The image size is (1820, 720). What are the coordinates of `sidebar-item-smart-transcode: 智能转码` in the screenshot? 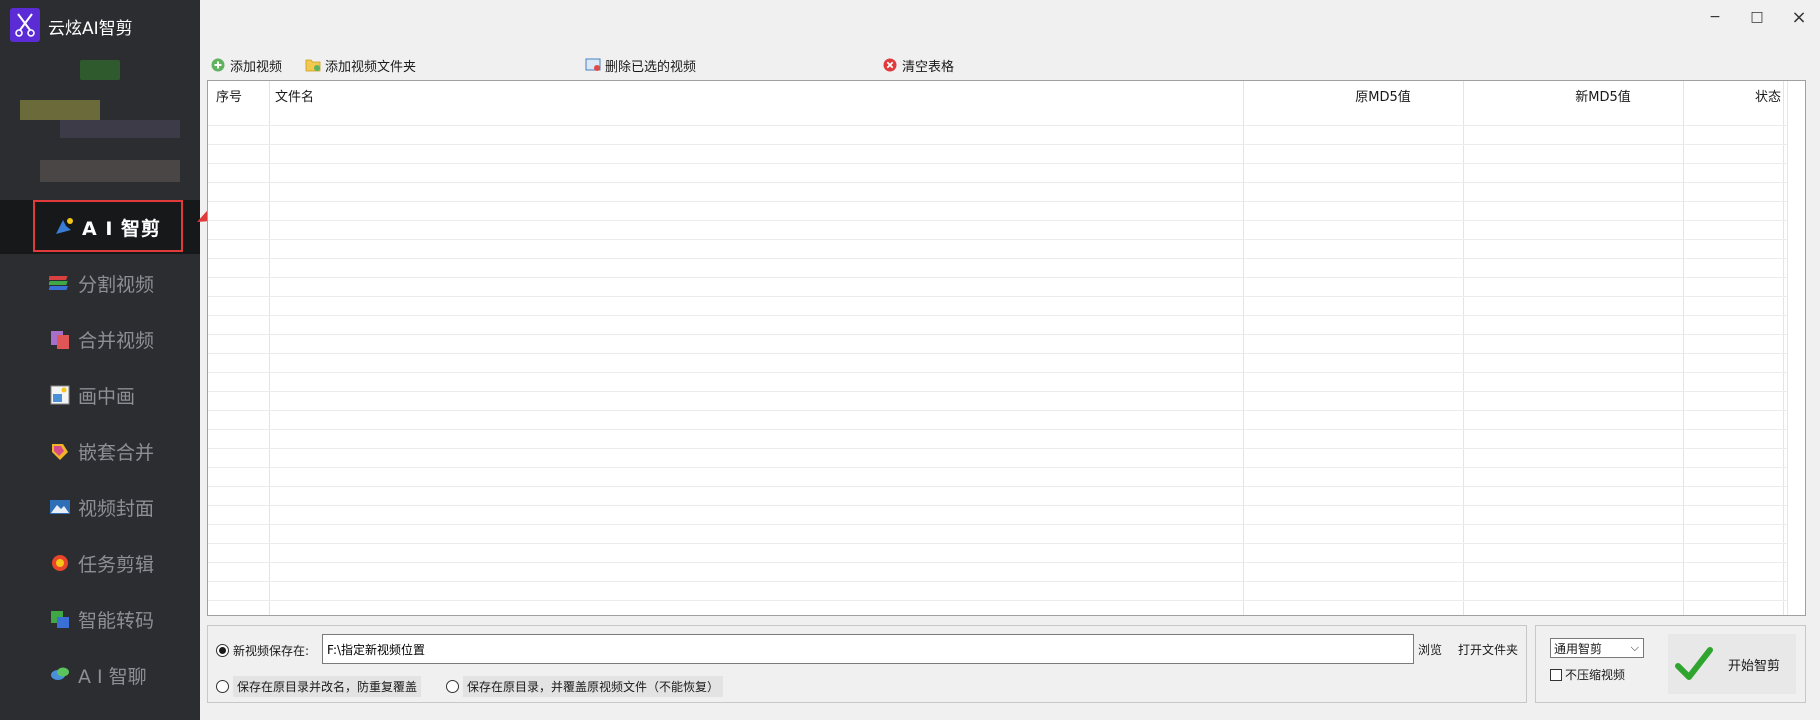 It's located at (100, 619).